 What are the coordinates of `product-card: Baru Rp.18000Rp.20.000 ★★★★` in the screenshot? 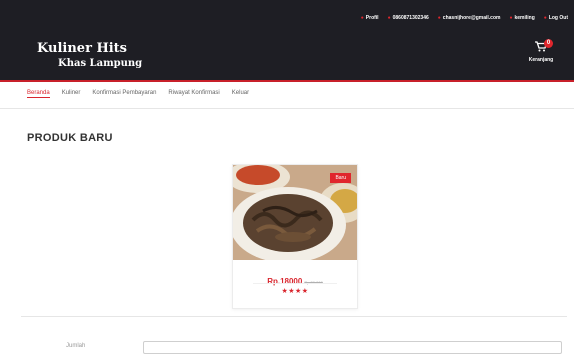 It's located at (295, 236).